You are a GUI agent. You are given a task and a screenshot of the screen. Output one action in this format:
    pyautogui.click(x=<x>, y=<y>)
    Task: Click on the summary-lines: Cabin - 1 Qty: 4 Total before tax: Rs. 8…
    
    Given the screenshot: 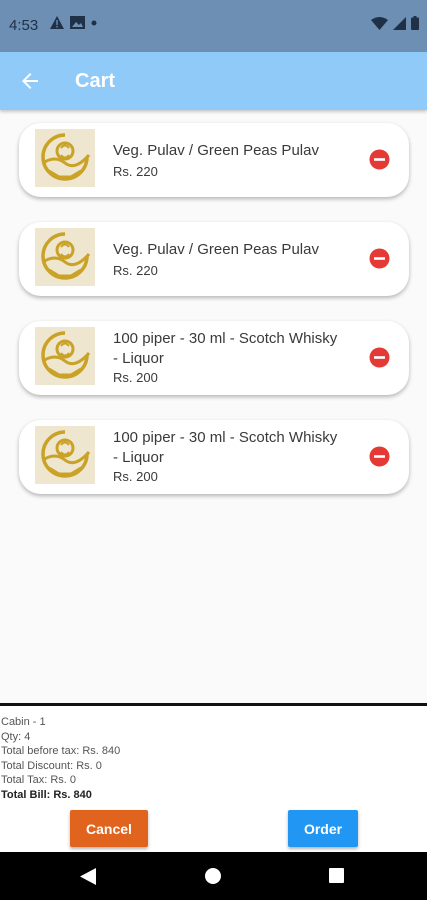 What is the action you would take?
    pyautogui.click(x=60, y=759)
    